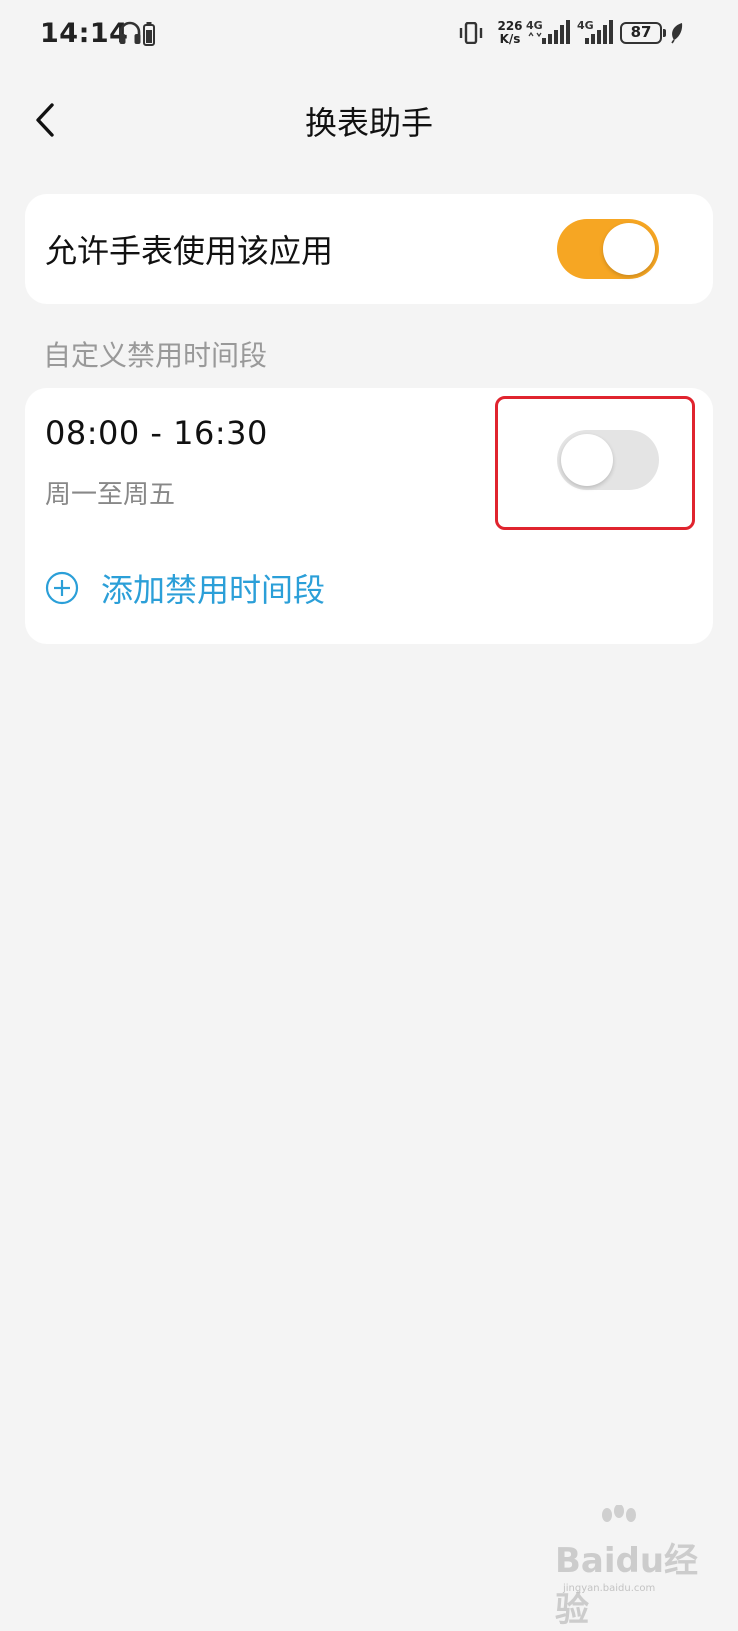  What do you see at coordinates (189, 251) in the screenshot?
I see `allow-watch-label: 允许手表使用该应用` at bounding box center [189, 251].